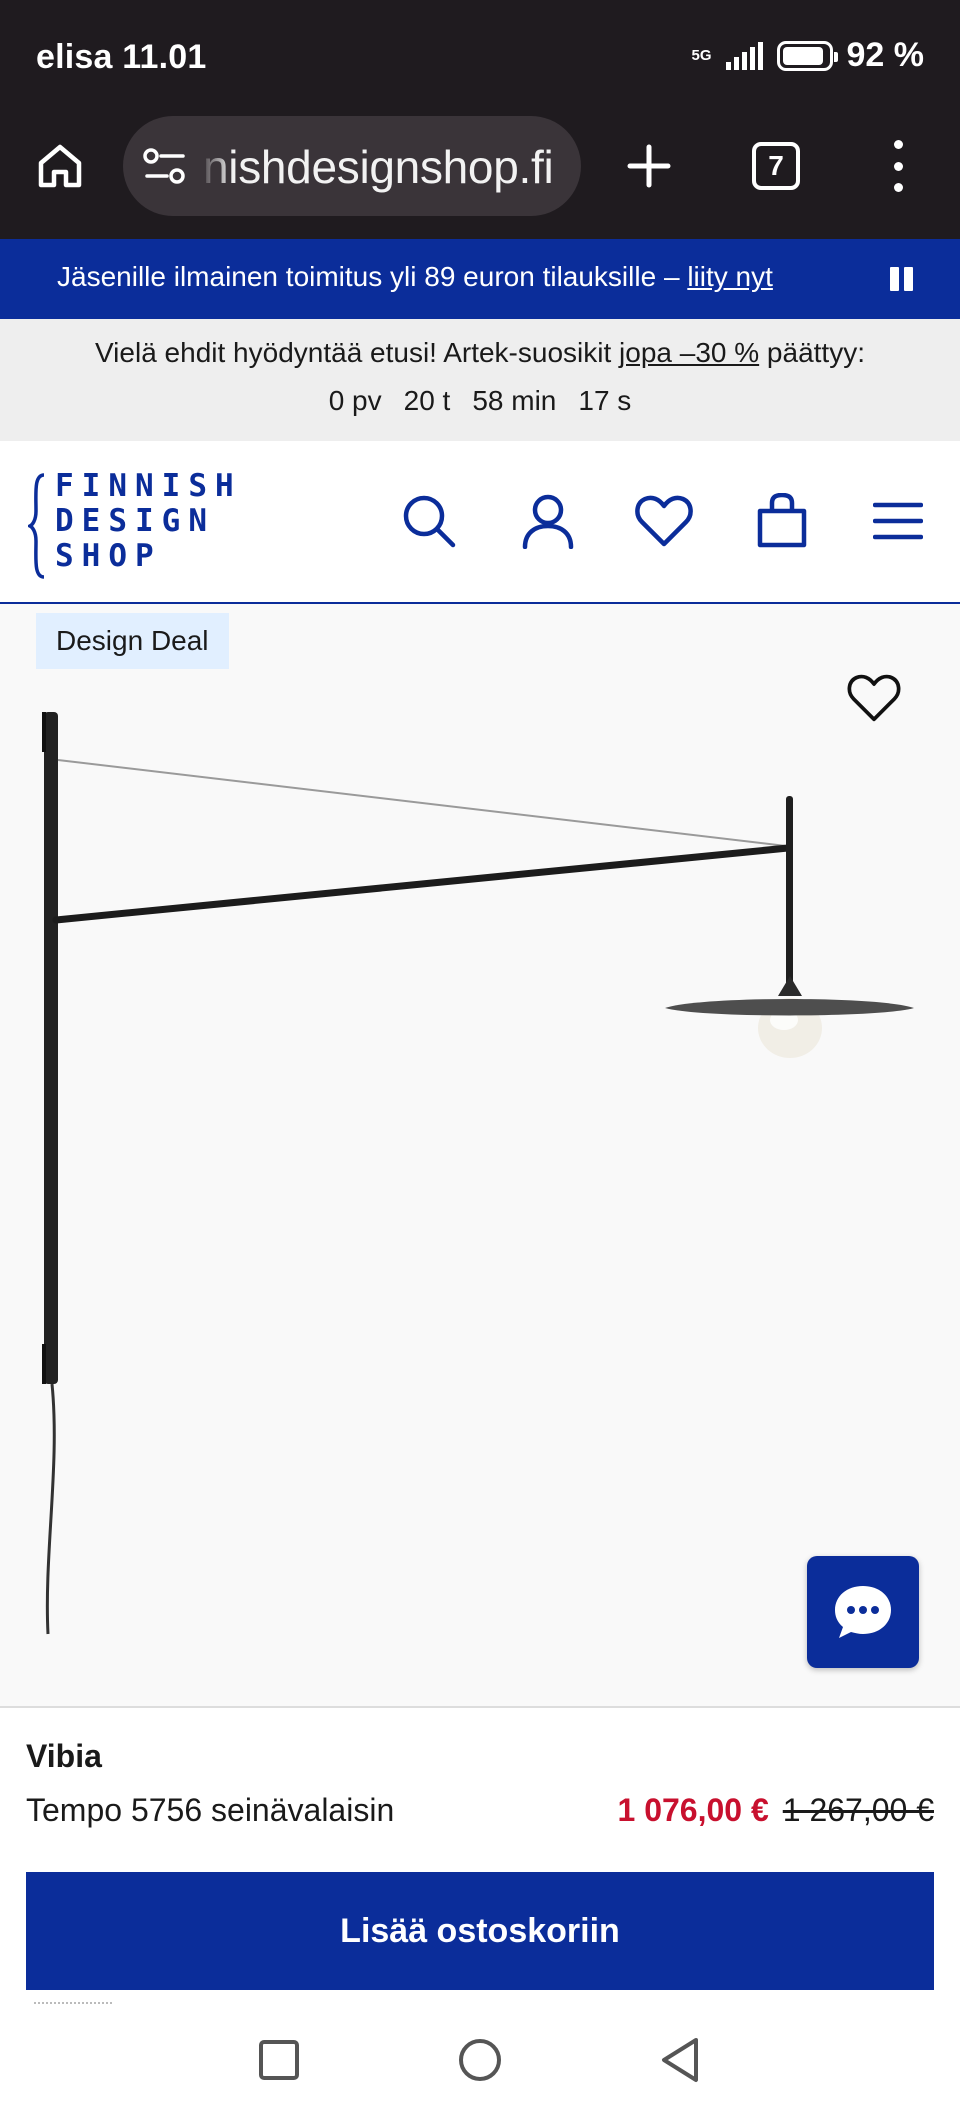 The width and height of the screenshot is (960, 2118). I want to click on tune-icon, so click(165, 166).